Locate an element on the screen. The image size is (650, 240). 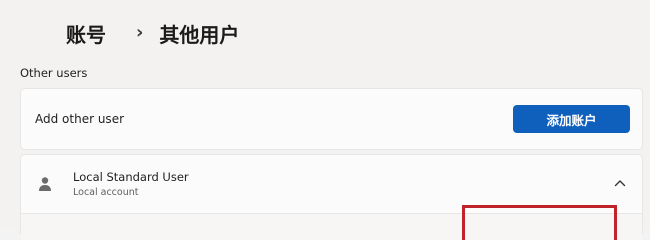
user-name: Local Standard User is located at coordinates (131, 177).